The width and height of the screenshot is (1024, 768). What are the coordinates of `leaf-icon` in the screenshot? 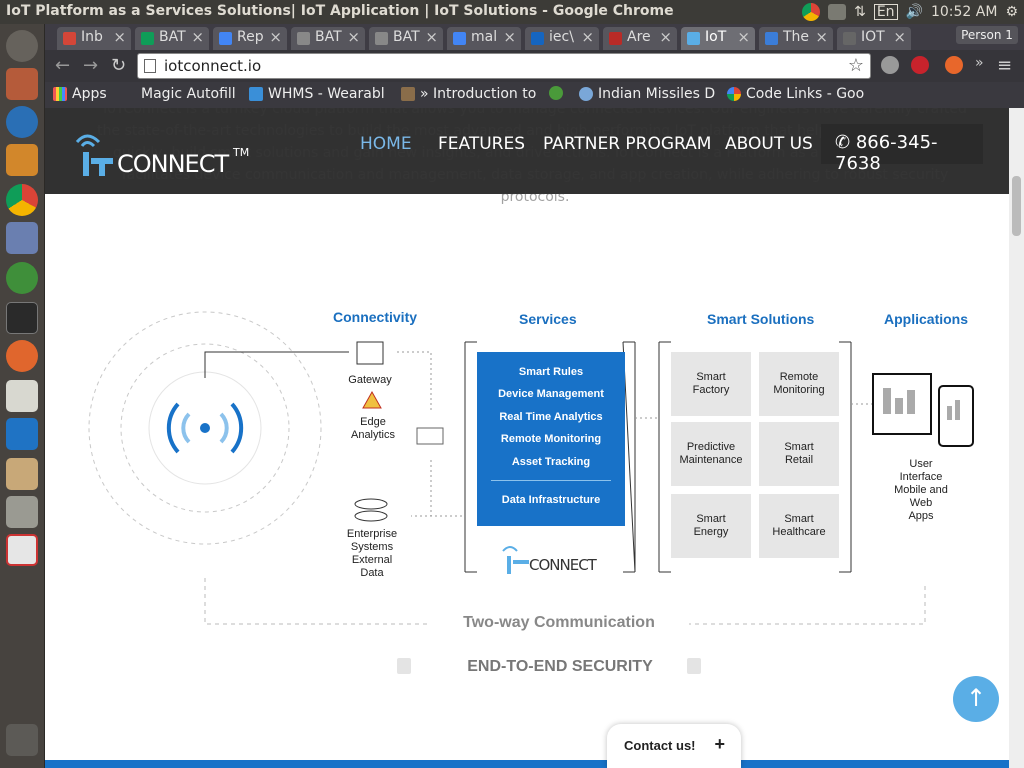 It's located at (556, 93).